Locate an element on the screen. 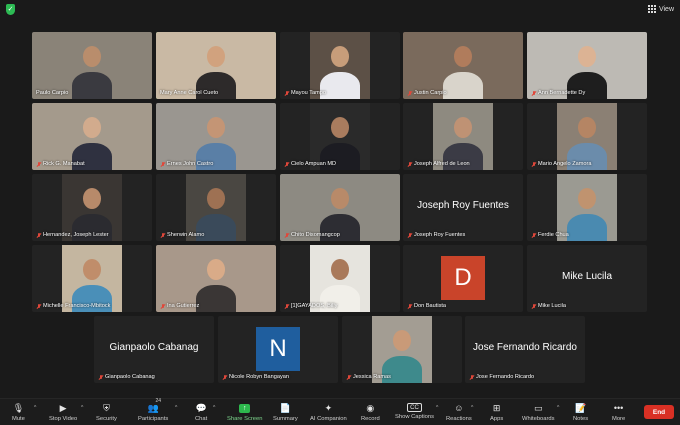  participant-avatar: D is located at coordinates (463, 278).